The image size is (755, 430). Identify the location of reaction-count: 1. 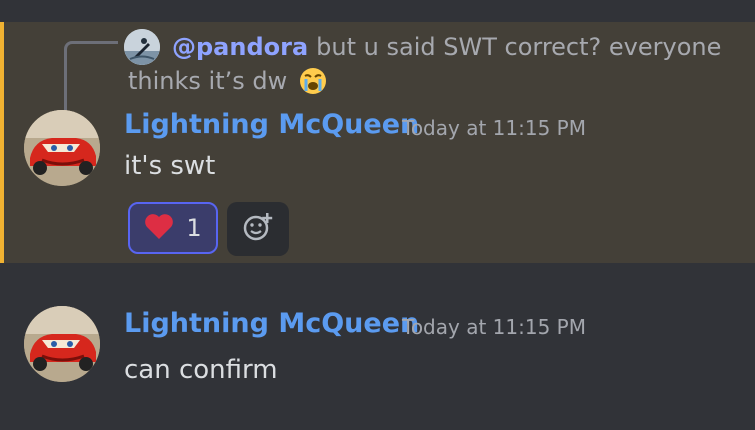
(194, 228).